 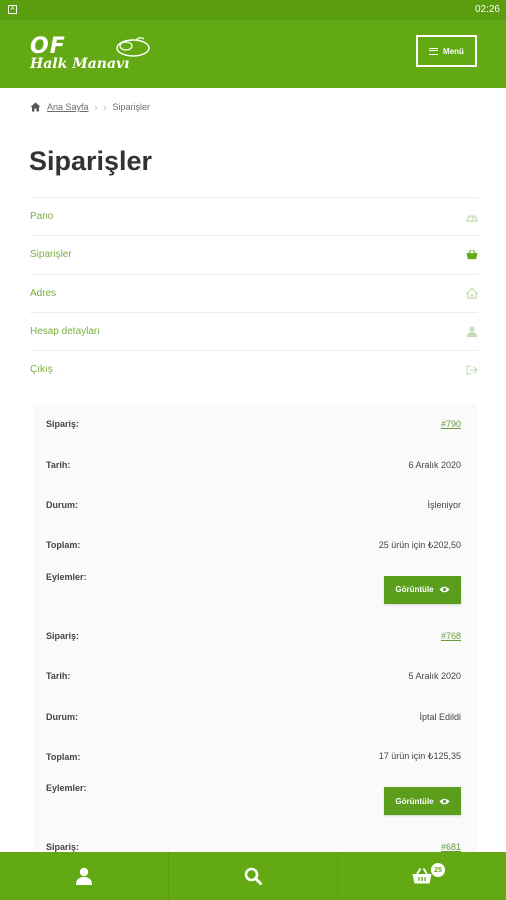 I want to click on menu-button: Menü, so click(x=446, y=51).